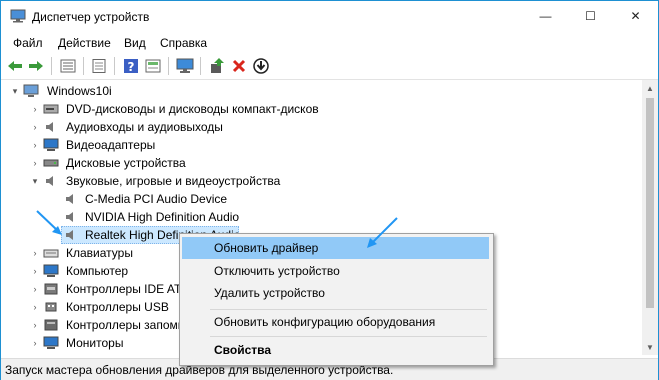  I want to click on uninstall-device-menu-item: Удалить устройство, so click(335, 293).